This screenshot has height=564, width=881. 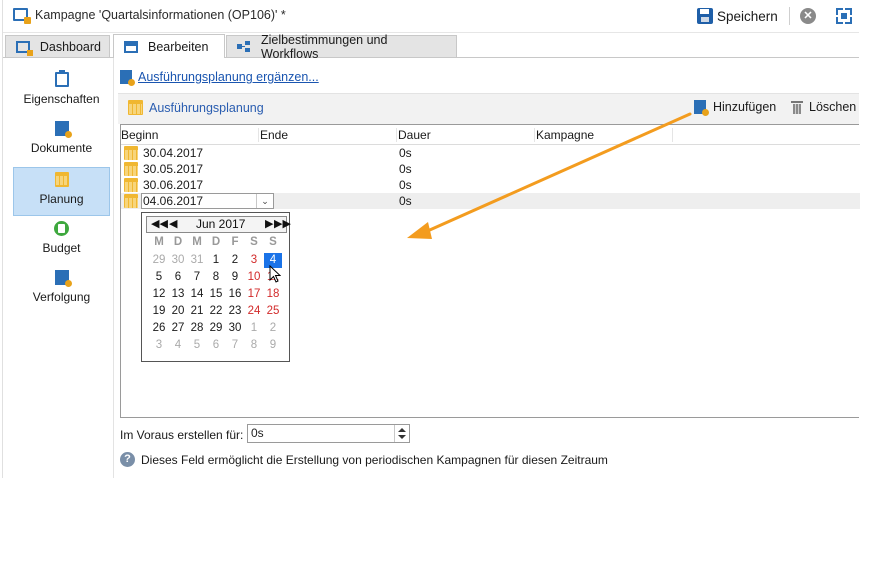 I want to click on calendar-day: 28, so click(x=197, y=328).